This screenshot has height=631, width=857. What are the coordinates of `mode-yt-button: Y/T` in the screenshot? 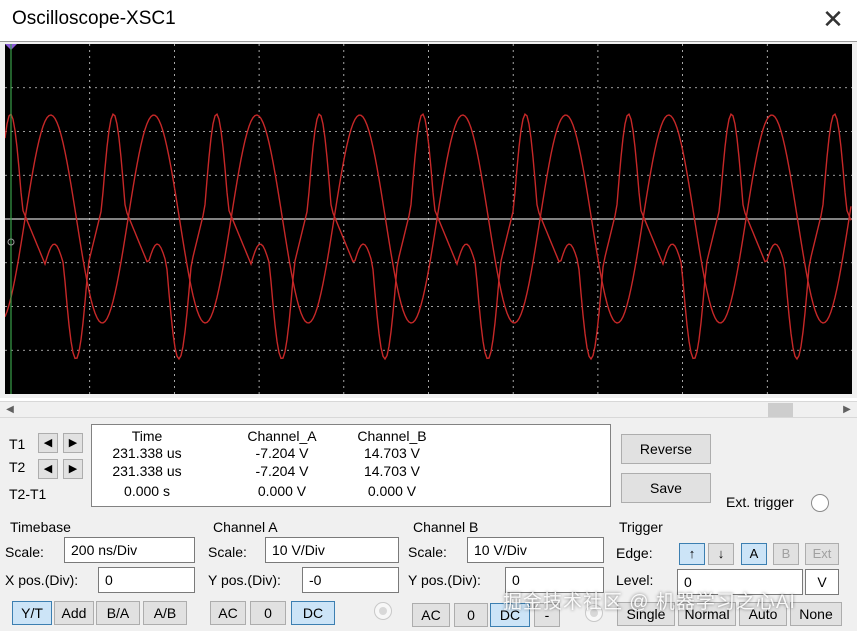 It's located at (32, 613).